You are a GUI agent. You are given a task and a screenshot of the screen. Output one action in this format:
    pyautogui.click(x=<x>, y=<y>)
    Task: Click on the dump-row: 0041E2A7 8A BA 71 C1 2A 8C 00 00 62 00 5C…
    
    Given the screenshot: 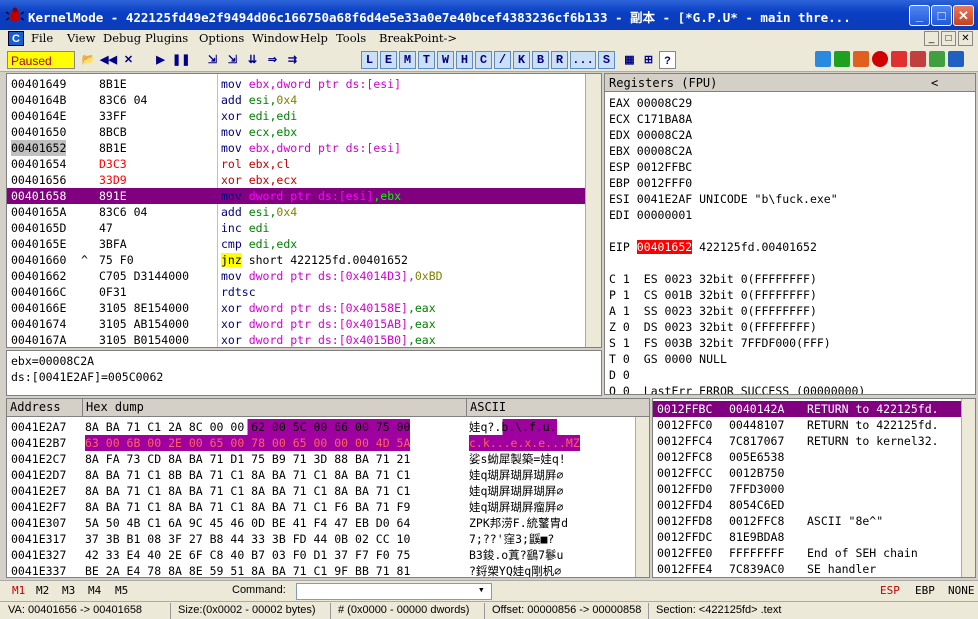 What is the action you would take?
    pyautogui.click(x=322, y=427)
    